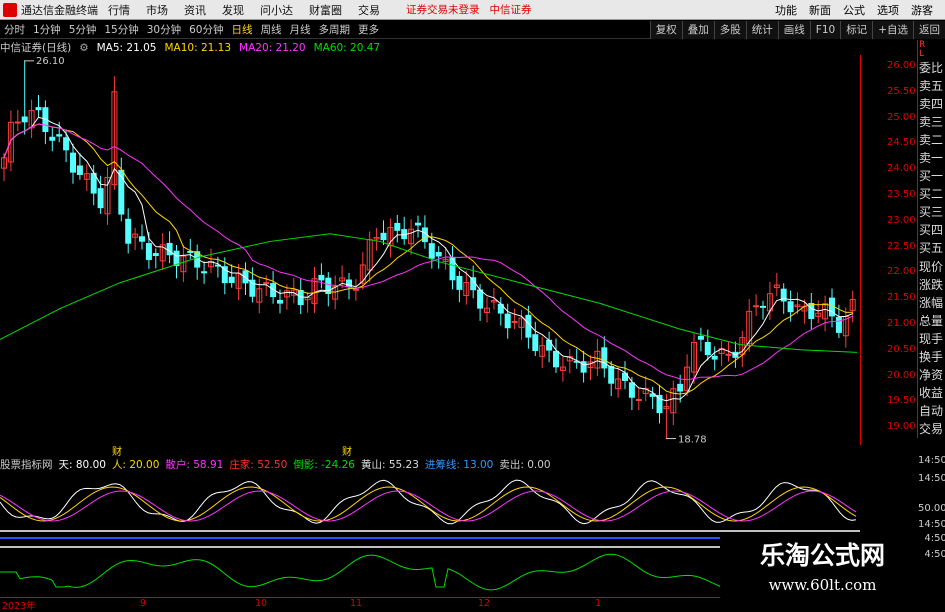 This screenshot has width=945, height=612. What do you see at coordinates (786, 10) in the screenshot?
I see `top-gongneng: 功能` at bounding box center [786, 10].